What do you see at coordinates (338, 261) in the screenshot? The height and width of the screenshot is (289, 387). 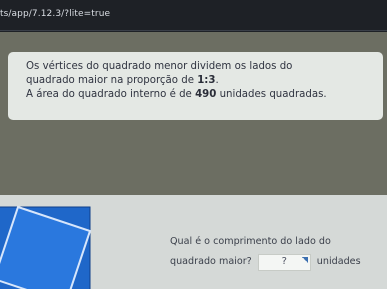 I see `unit-label: unidades` at bounding box center [338, 261].